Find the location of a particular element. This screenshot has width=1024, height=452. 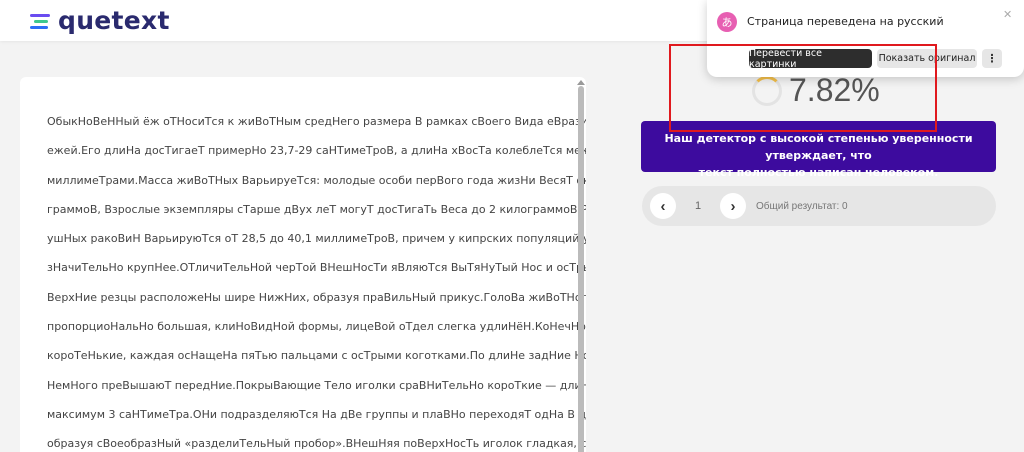

page-number: 1 is located at coordinates (698, 206).